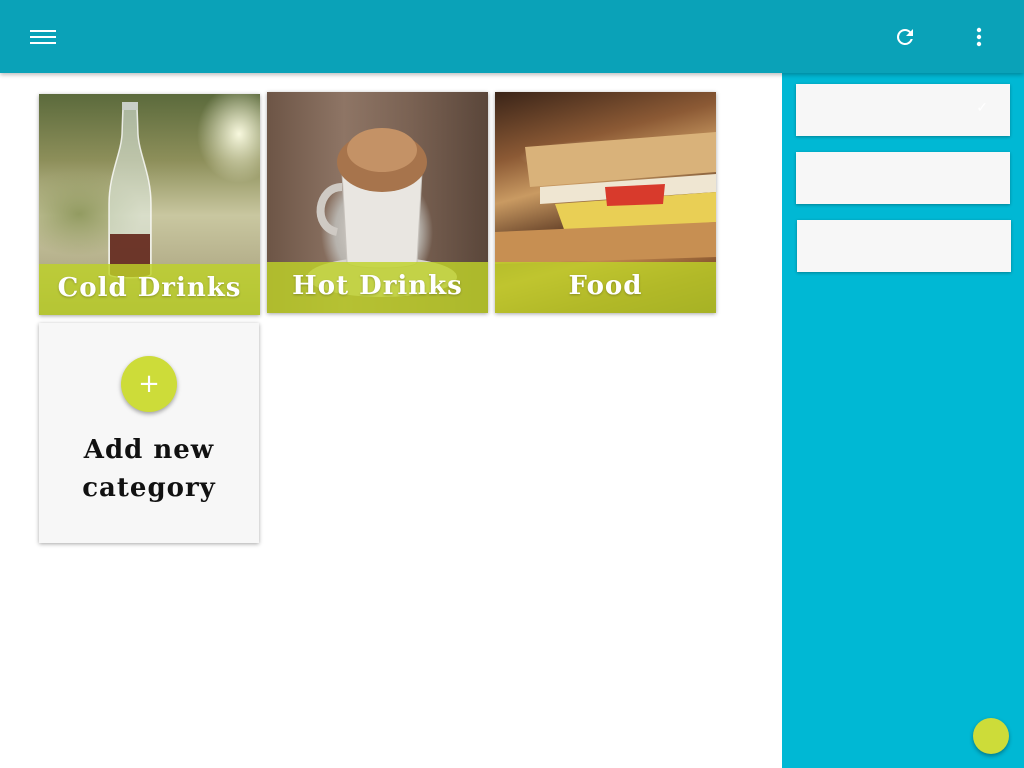  Describe the element at coordinates (149, 204) in the screenshot. I see `category-tile-cold-drinks: Cold Drinks` at that location.